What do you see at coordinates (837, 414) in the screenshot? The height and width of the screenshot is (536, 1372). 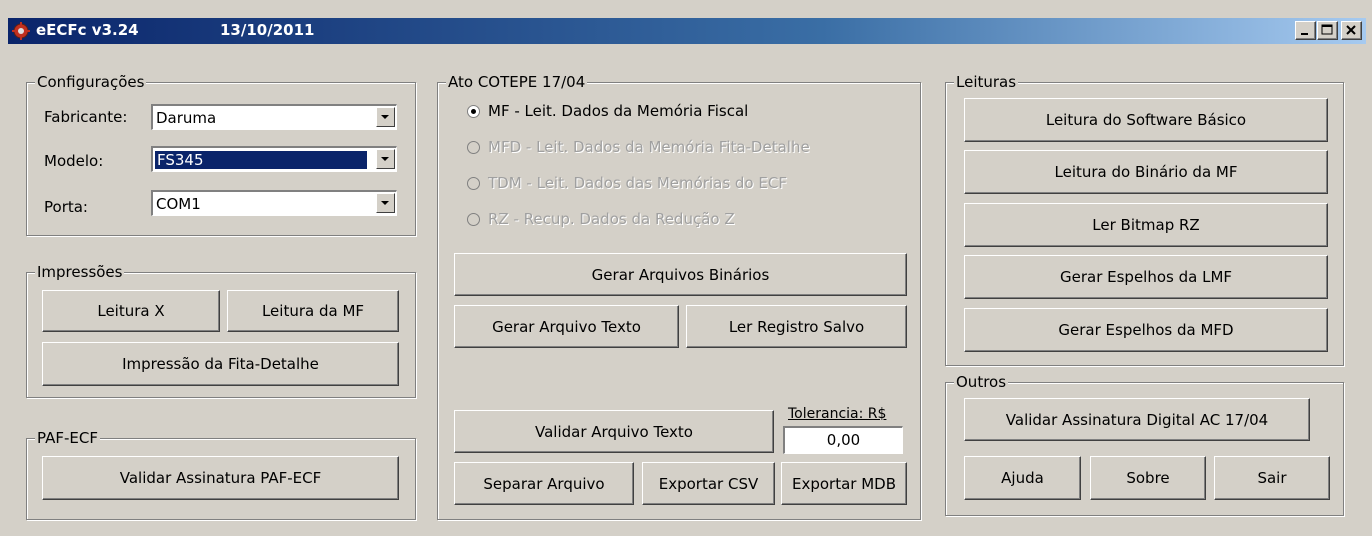 I see `tolerancia-label: Tolerancia: R$` at bounding box center [837, 414].